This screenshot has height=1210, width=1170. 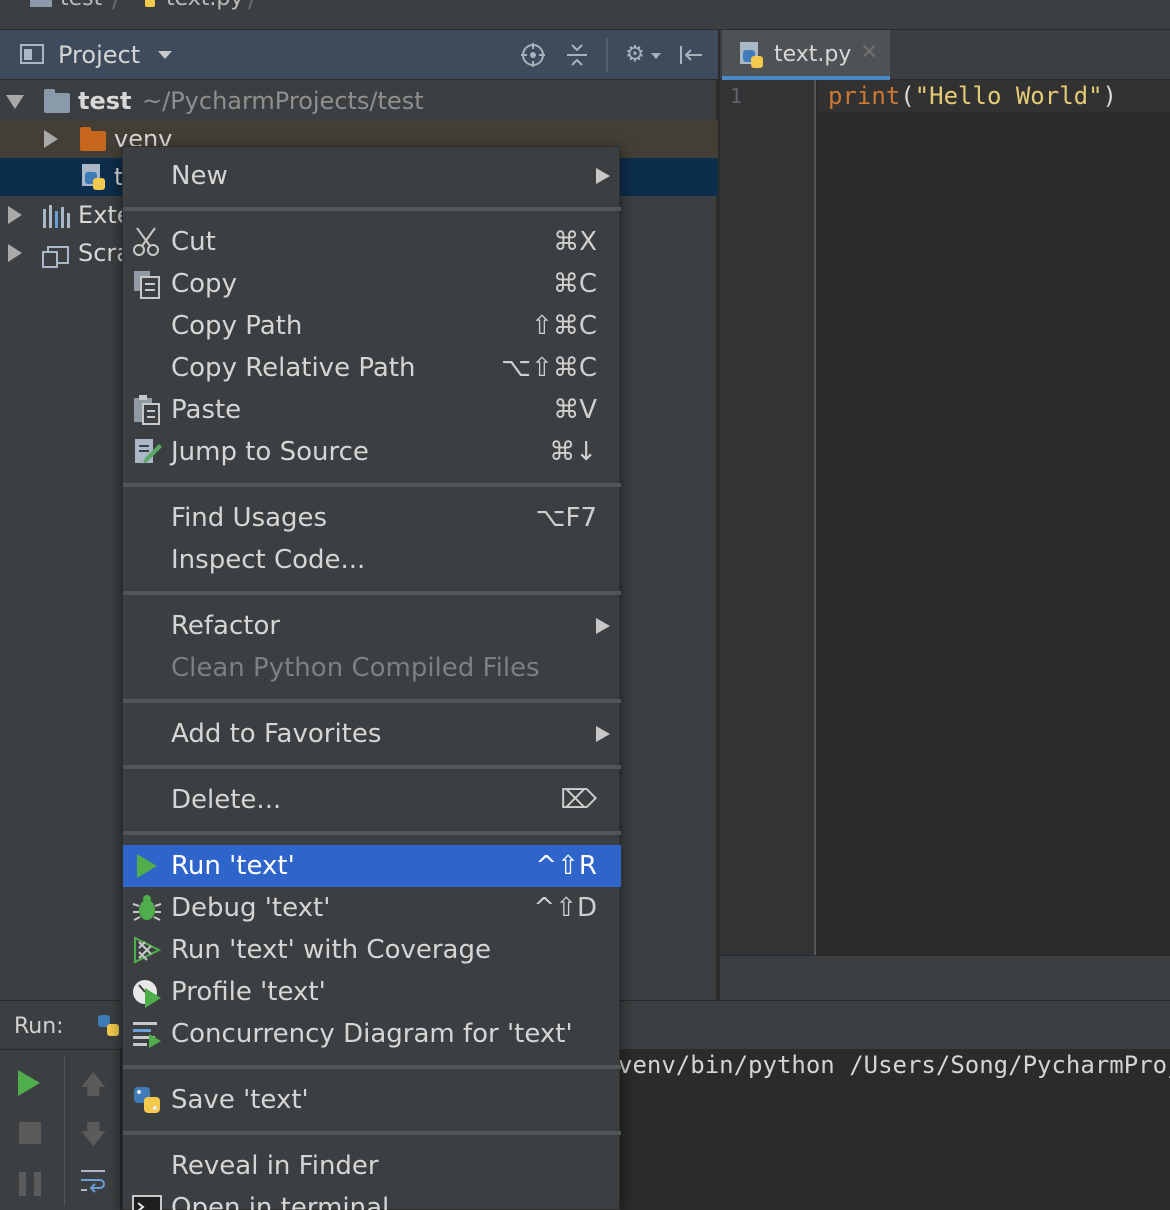 I want to click on tree-item-path: ~/PycharmProjects/test, so click(x=283, y=101).